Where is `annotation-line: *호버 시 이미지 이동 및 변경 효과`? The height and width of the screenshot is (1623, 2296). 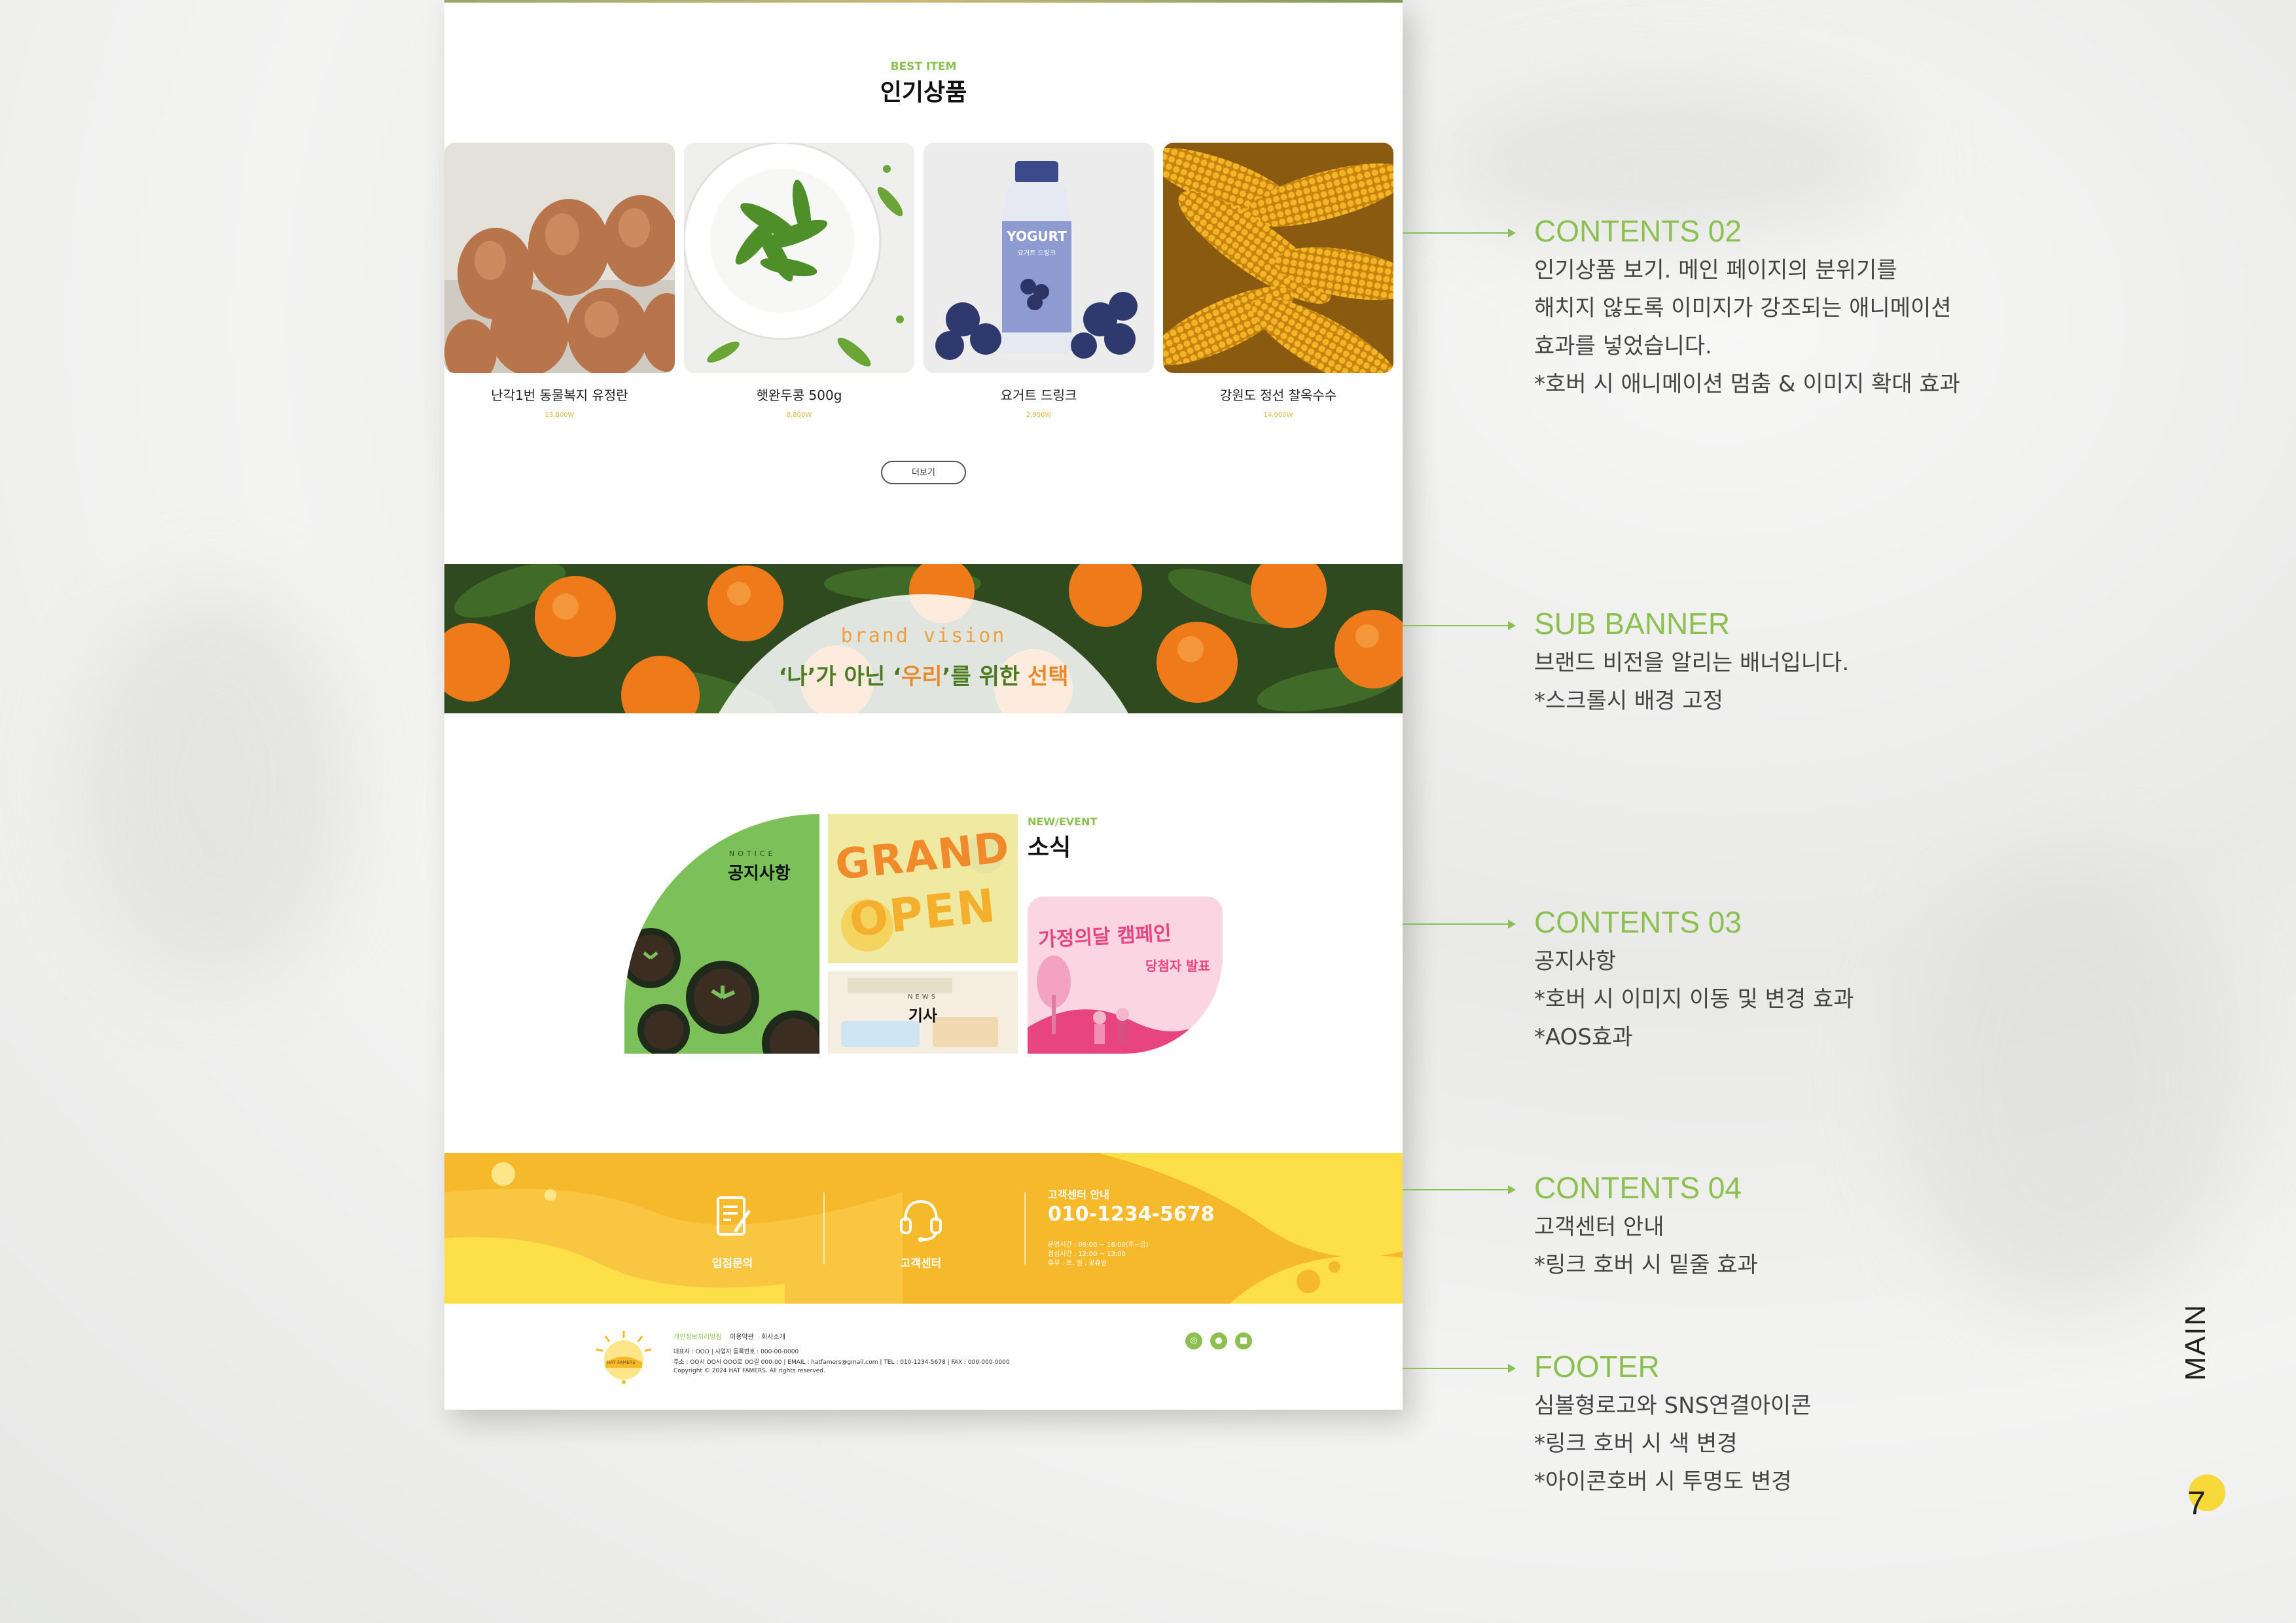
annotation-line: *호버 시 이미지 이동 및 변경 효과 is located at coordinates (1694, 999).